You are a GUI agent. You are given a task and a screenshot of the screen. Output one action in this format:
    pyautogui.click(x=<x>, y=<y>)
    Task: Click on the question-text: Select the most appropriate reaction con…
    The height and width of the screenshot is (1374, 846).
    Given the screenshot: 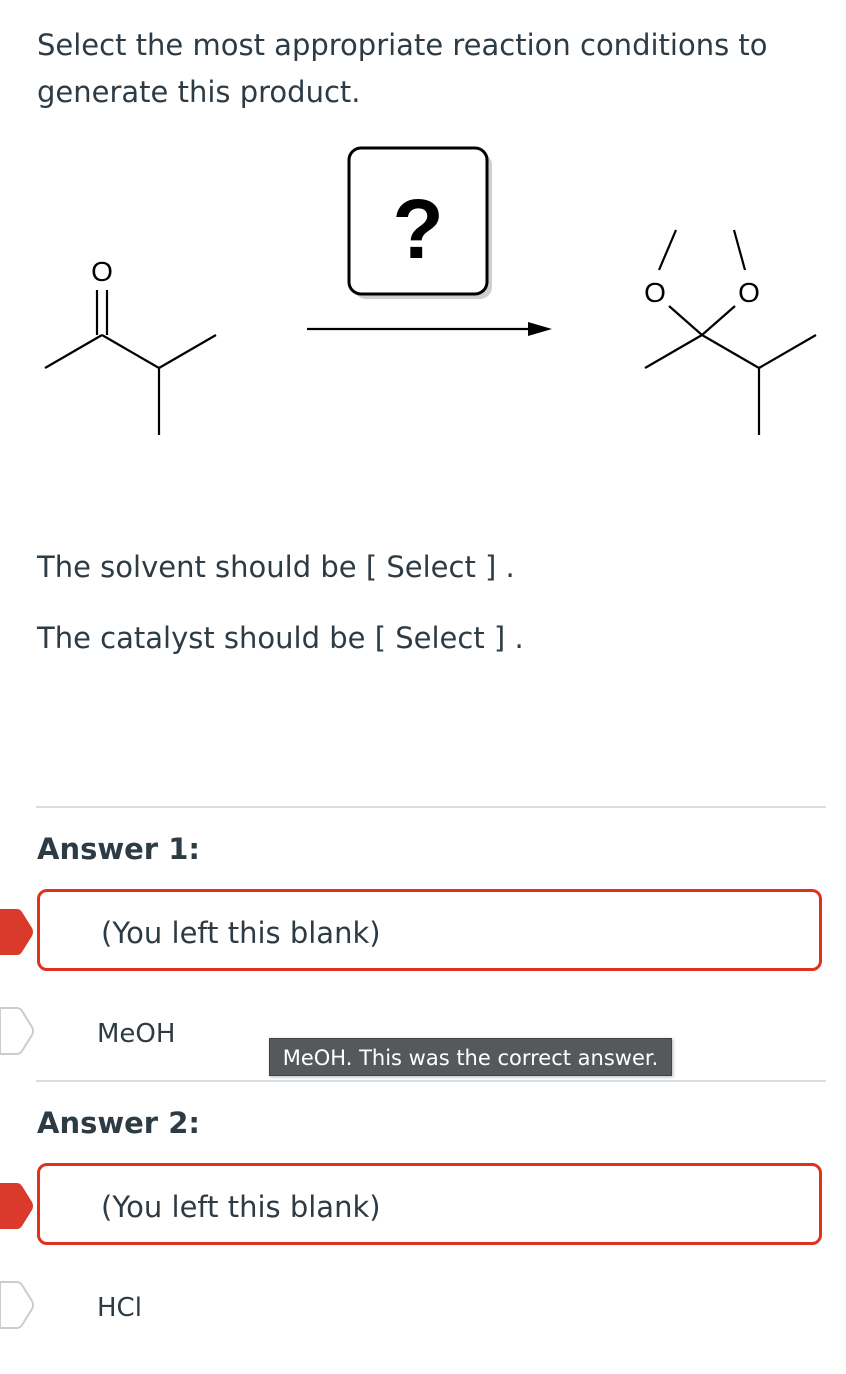 What is the action you would take?
    pyautogui.click(x=402, y=68)
    